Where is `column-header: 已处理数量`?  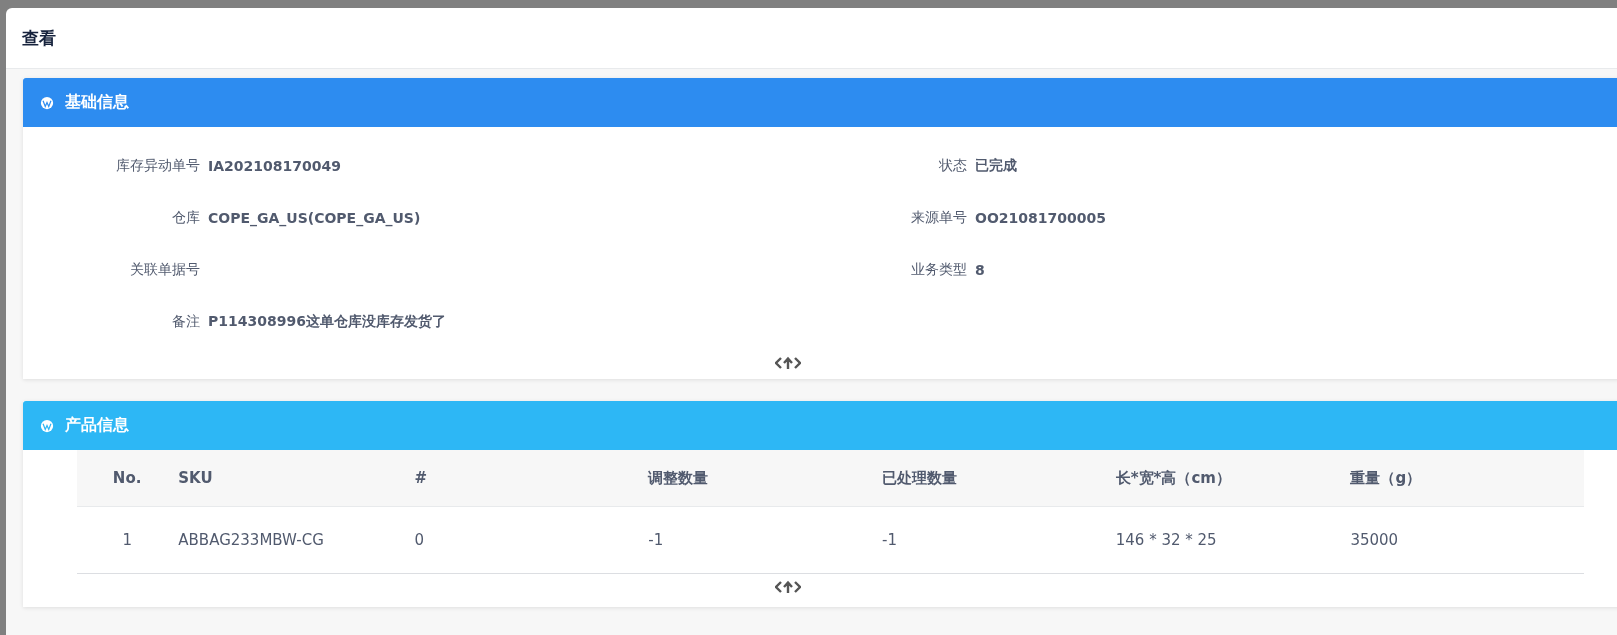
column-header: 已处理数量 is located at coordinates (998, 478).